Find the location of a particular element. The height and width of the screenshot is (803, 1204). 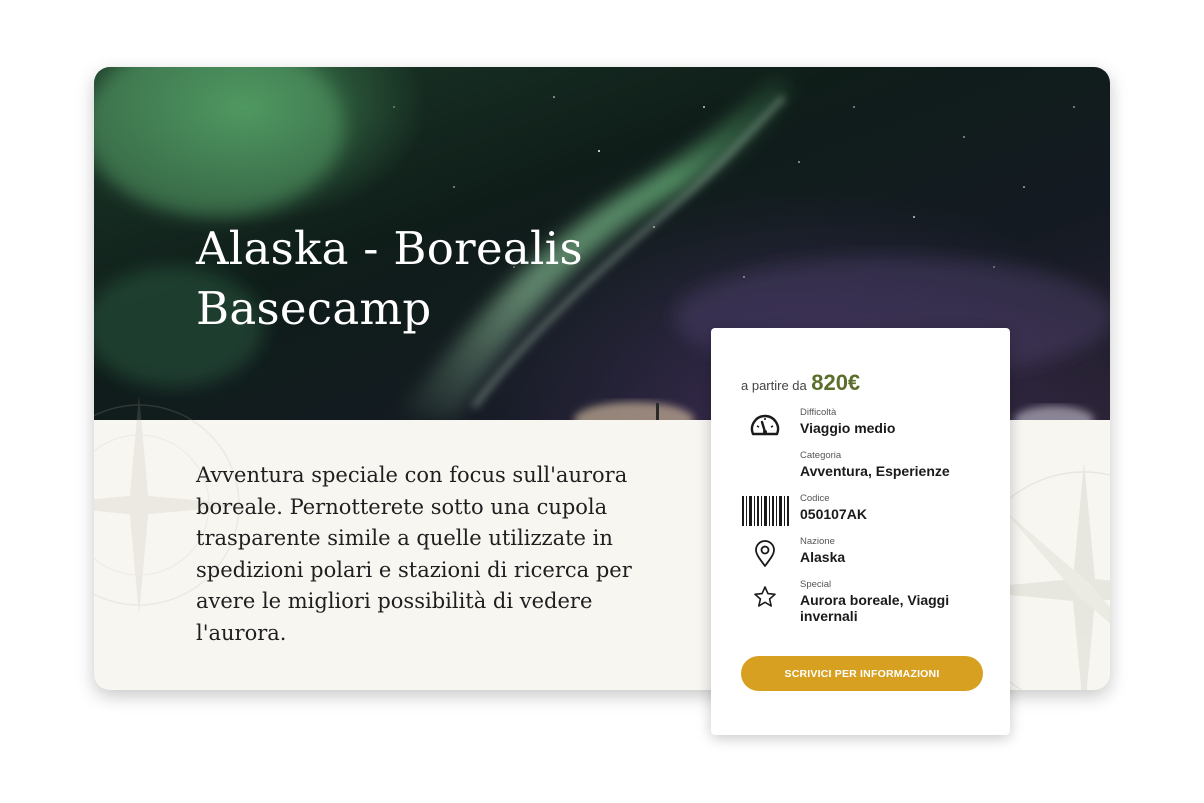

star-icon is located at coordinates (765, 597).